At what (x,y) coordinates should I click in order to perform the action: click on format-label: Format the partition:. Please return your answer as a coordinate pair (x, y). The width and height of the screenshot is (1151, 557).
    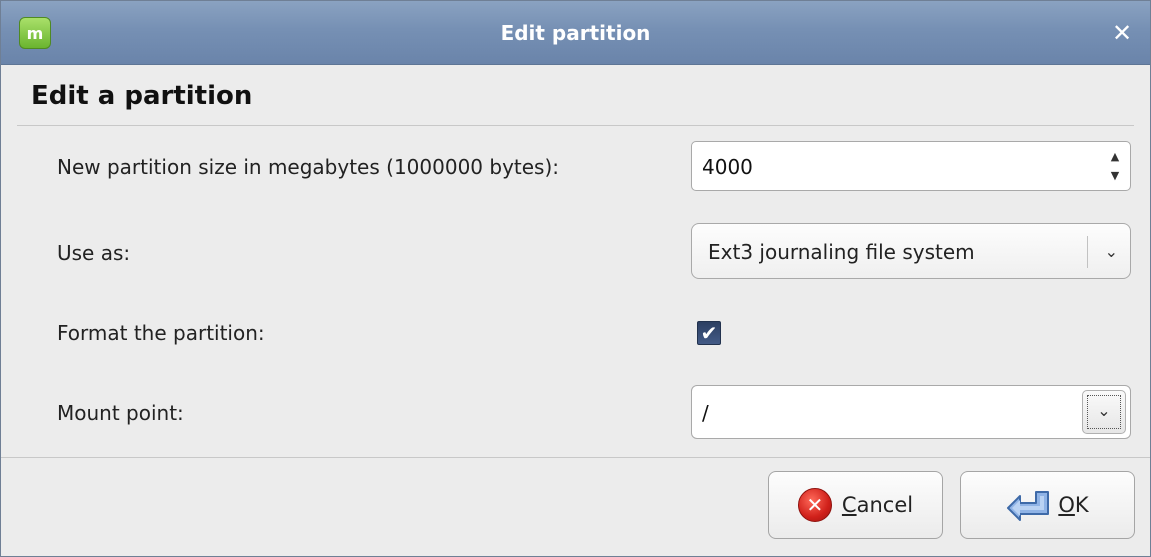
    Looking at the image, I should click on (161, 333).